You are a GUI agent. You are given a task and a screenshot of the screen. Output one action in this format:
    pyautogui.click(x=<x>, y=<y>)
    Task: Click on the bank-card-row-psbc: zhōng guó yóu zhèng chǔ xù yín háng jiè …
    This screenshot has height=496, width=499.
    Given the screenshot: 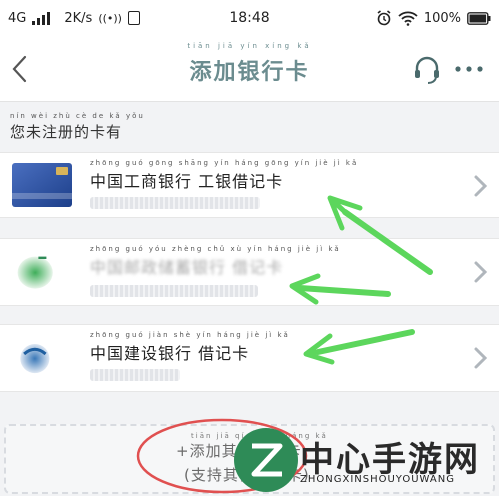 What is the action you would take?
    pyautogui.click(x=249, y=272)
    